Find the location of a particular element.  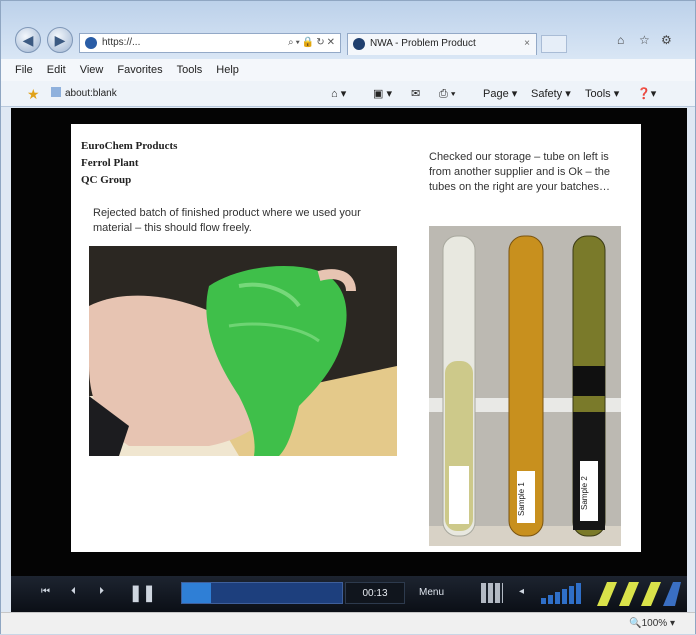

menu-tools: Tools is located at coordinates (190, 70).